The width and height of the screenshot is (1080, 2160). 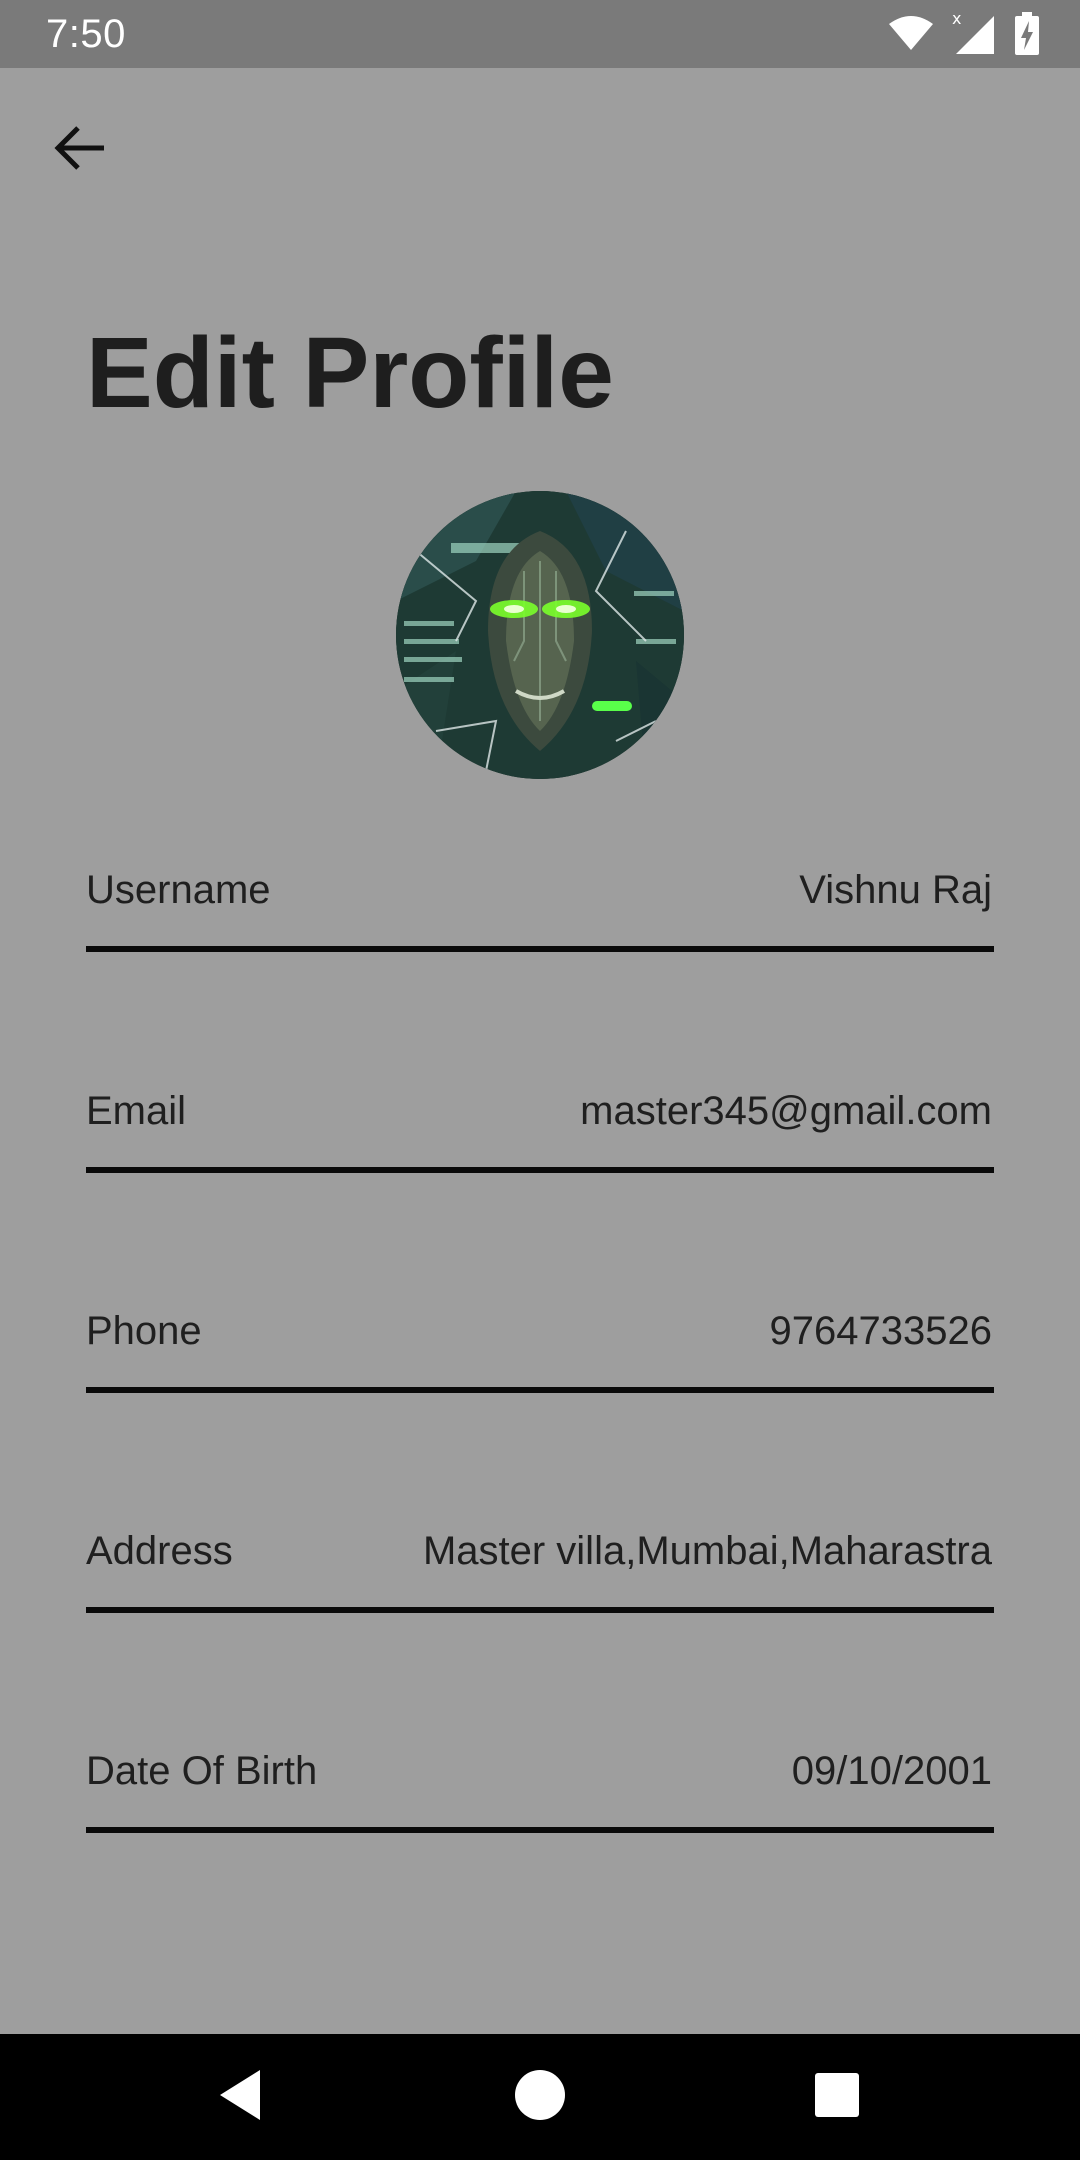 What do you see at coordinates (540, 1830) in the screenshot?
I see `date-of-birth-underline` at bounding box center [540, 1830].